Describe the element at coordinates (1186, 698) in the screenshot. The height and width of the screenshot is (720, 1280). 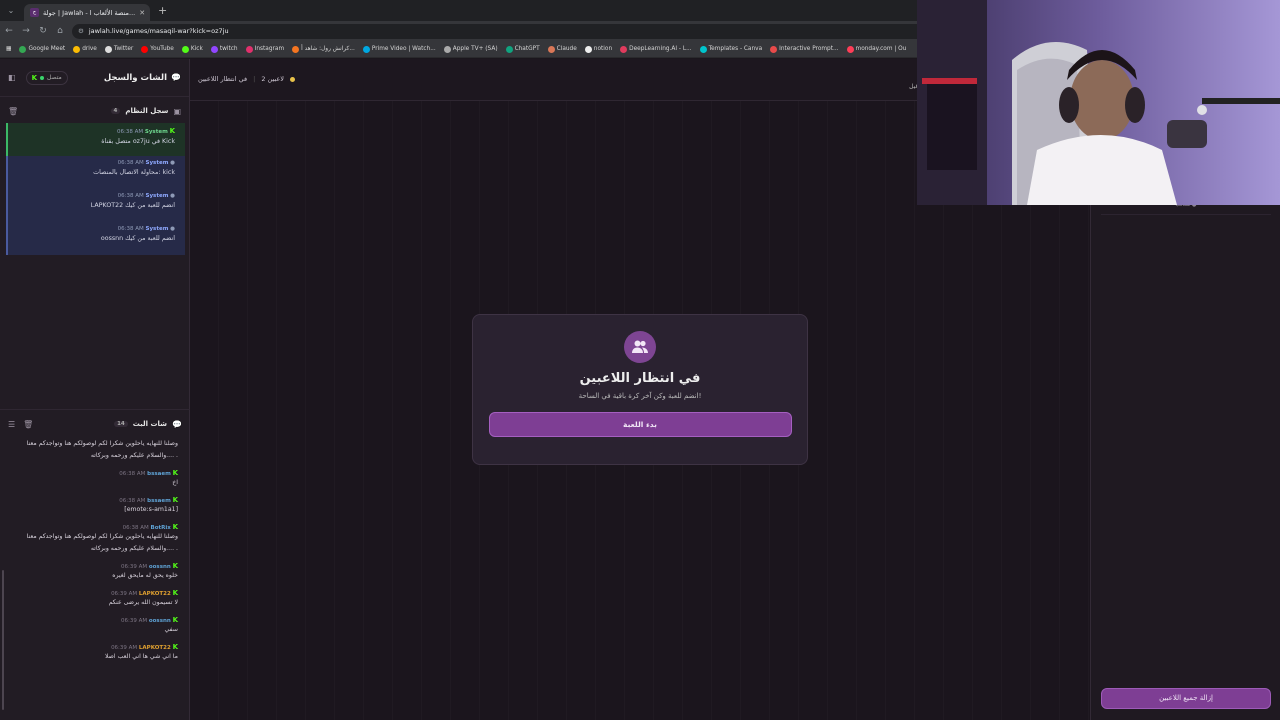
I see `remove-all-players-button: إزالة جميع اللاعبين` at that location.